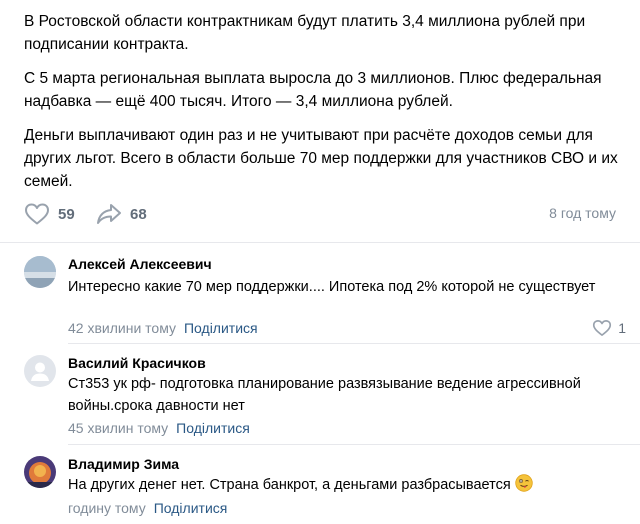 The height and width of the screenshot is (524, 640). I want to click on comment-meta: годину тому Поділитися, so click(147, 508).